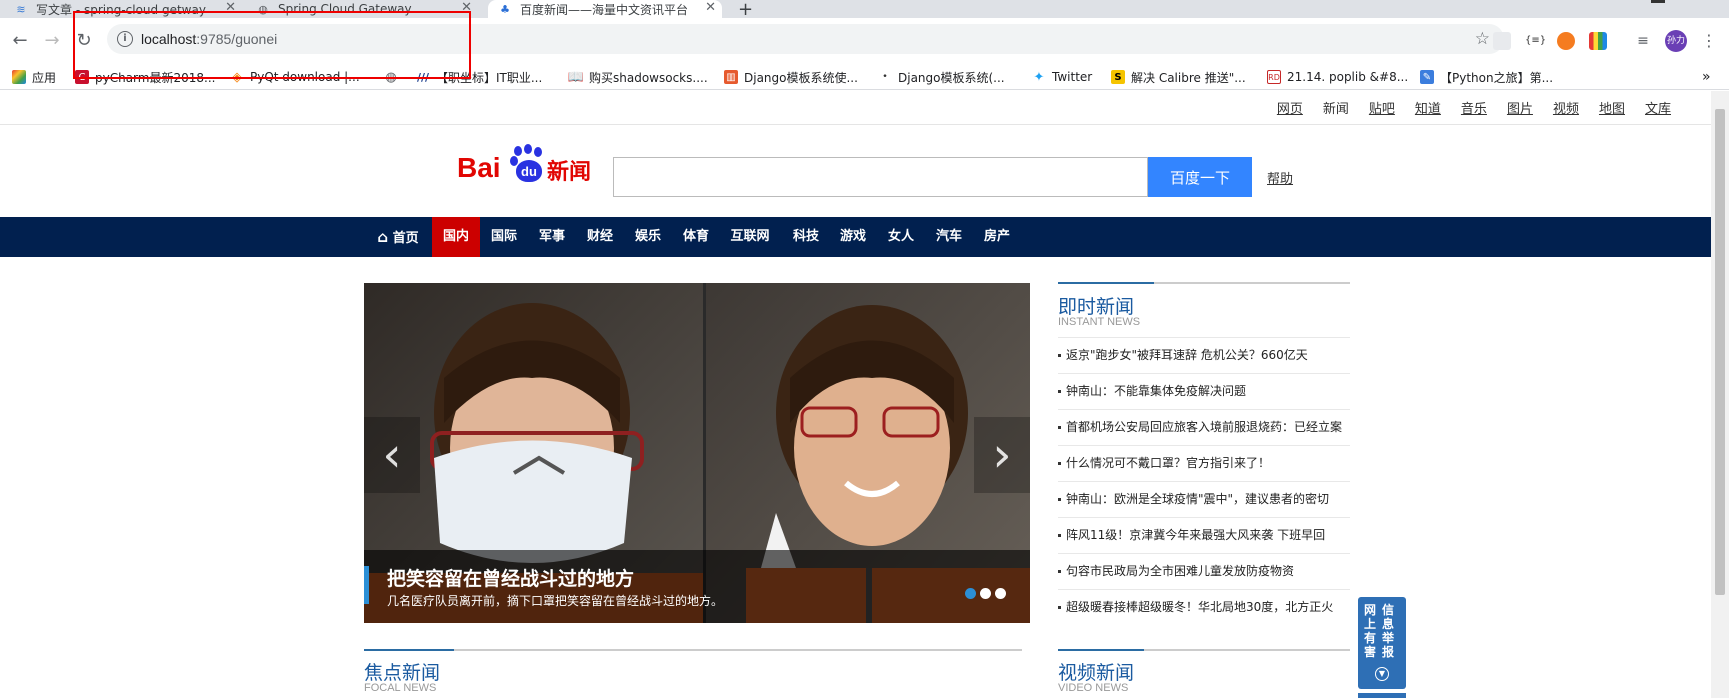 This screenshot has width=1729, height=698. Describe the element at coordinates (19, 77) in the screenshot. I see `apps-grid-icon` at that location.